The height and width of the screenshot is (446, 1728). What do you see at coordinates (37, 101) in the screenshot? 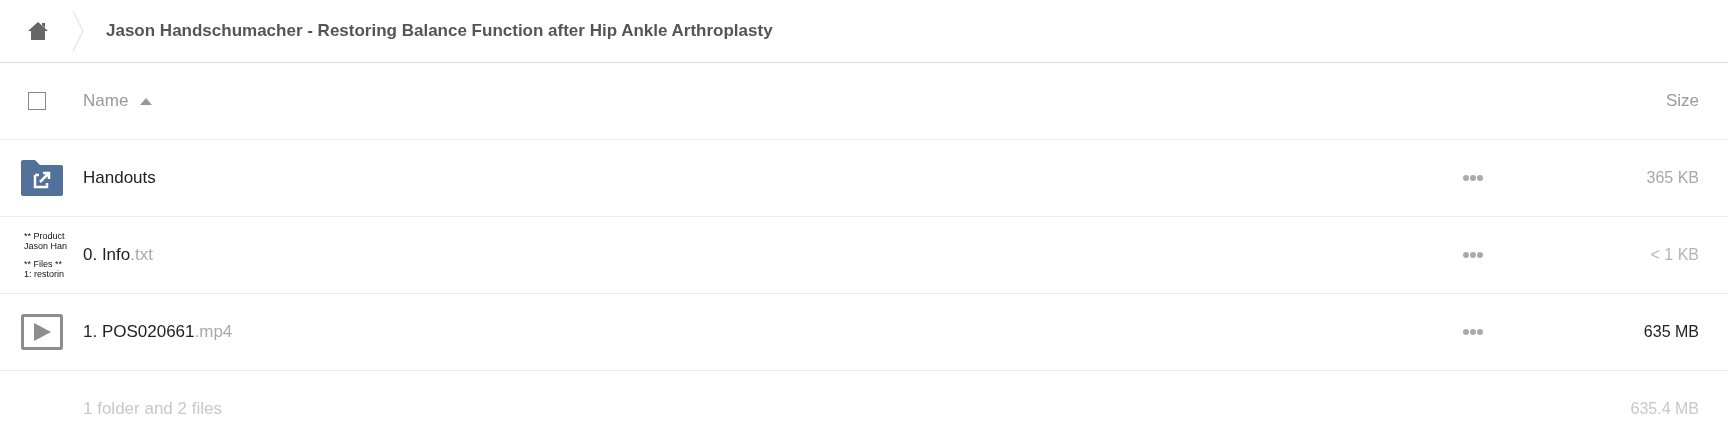
I see `select-all-checkbox` at bounding box center [37, 101].